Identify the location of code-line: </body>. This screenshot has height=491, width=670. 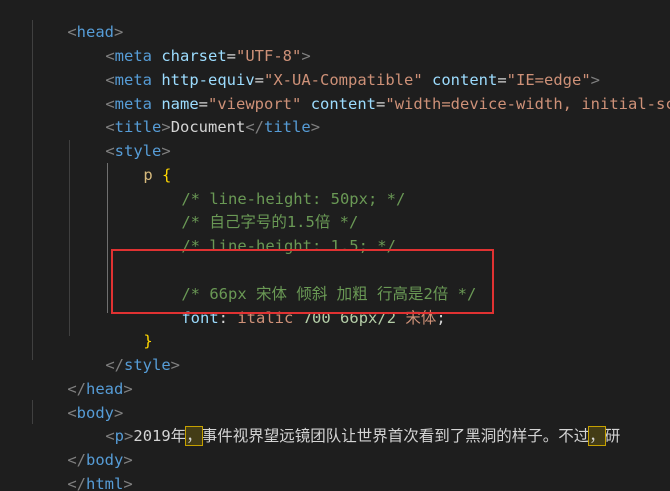
(81, 447).